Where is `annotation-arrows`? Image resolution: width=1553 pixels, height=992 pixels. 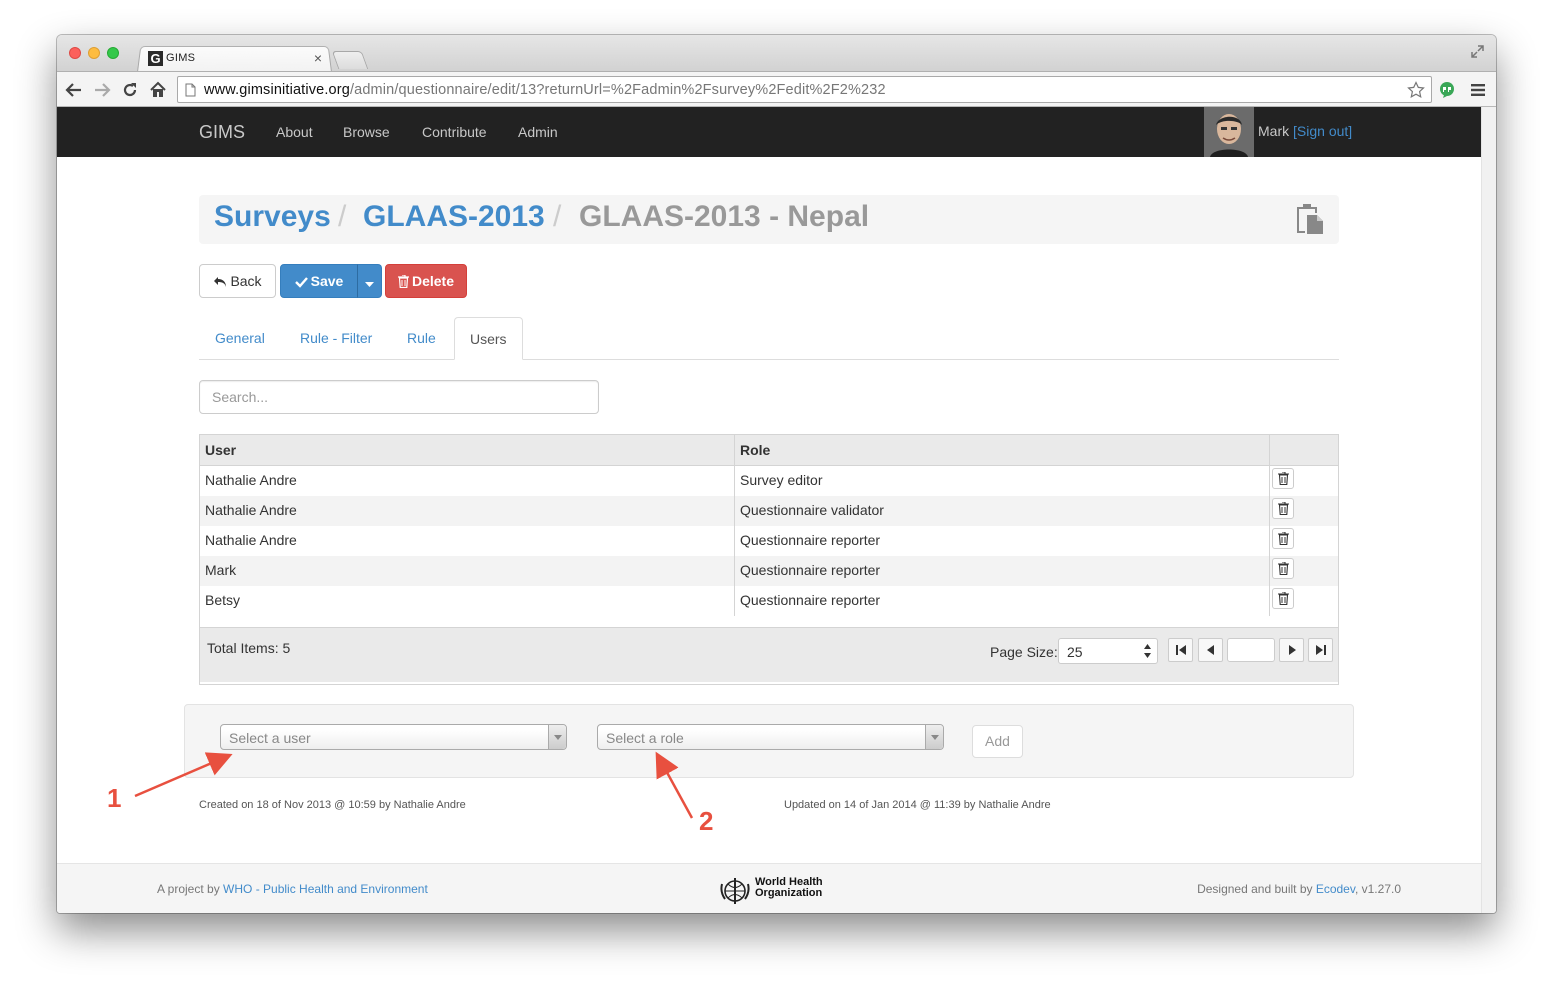 annotation-arrows is located at coordinates (414, 785).